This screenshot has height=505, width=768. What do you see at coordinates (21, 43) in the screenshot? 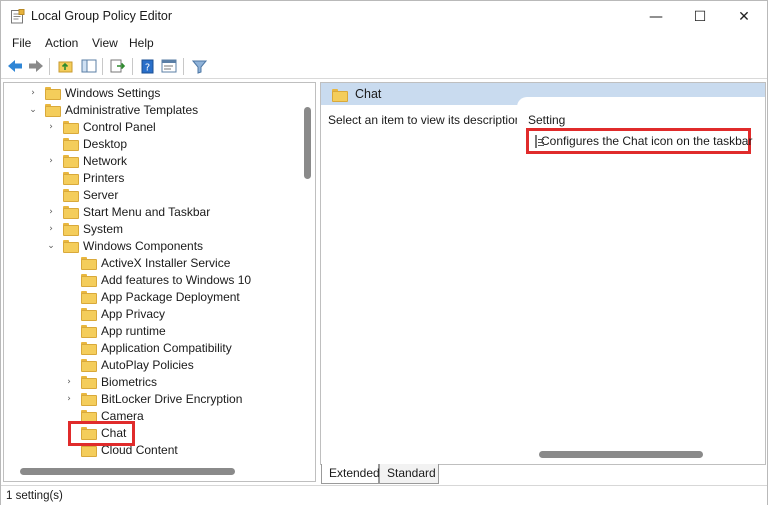
I see `menu-file: File` at bounding box center [21, 43].